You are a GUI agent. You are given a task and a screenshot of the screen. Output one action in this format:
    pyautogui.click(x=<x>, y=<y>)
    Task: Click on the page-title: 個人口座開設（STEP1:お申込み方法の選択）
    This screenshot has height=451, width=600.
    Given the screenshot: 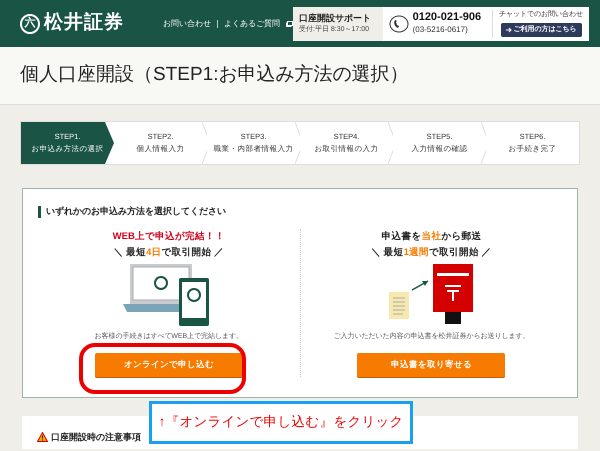 What is the action you would take?
    pyautogui.click(x=214, y=75)
    